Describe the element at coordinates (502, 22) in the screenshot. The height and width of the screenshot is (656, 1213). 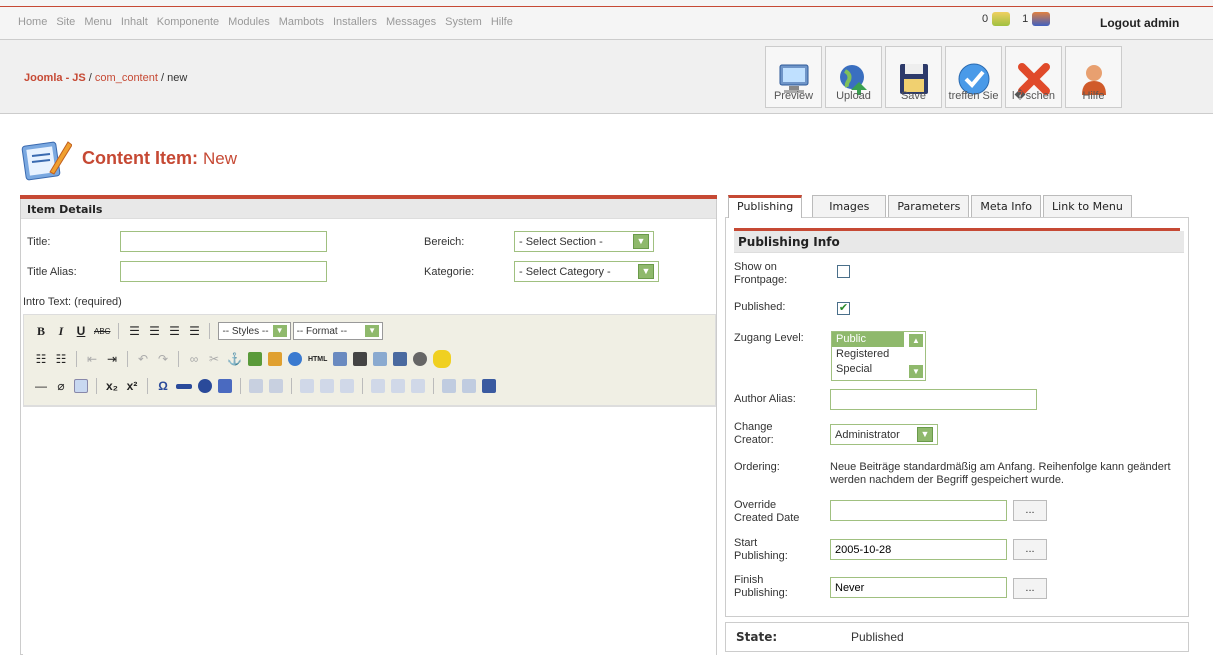
I see `menu-hilfe: Hilfe` at that location.